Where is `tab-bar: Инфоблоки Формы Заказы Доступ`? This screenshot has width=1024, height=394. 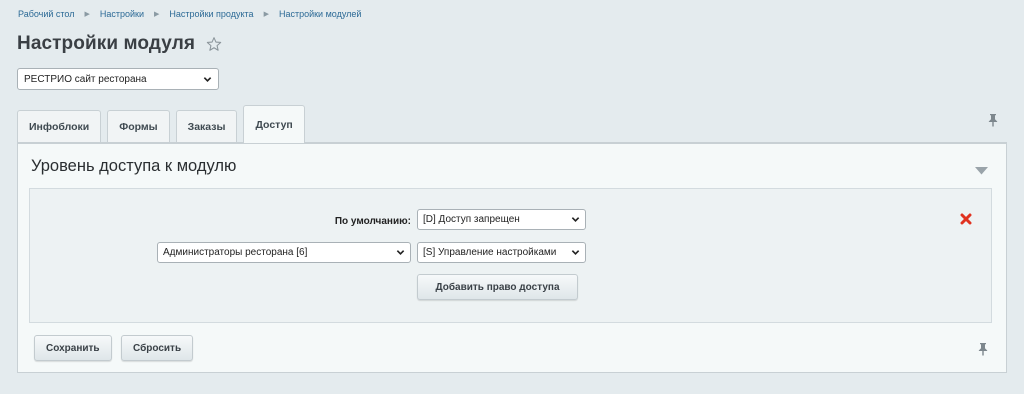 tab-bar: Инфоблоки Формы Заказы Доступ is located at coordinates (164, 123).